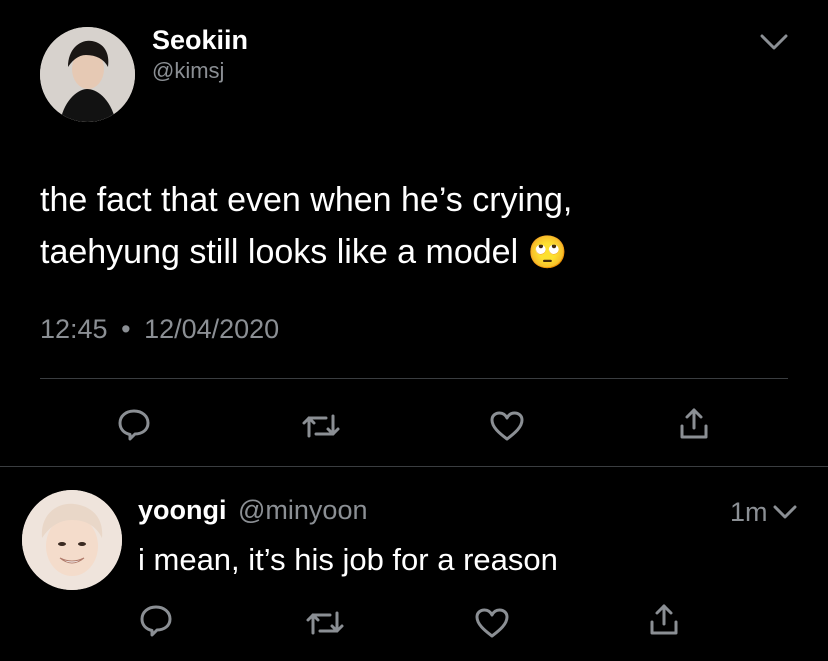 This screenshot has width=828, height=661. What do you see at coordinates (325, 623) in the screenshot?
I see `reply-retweet-icon` at bounding box center [325, 623].